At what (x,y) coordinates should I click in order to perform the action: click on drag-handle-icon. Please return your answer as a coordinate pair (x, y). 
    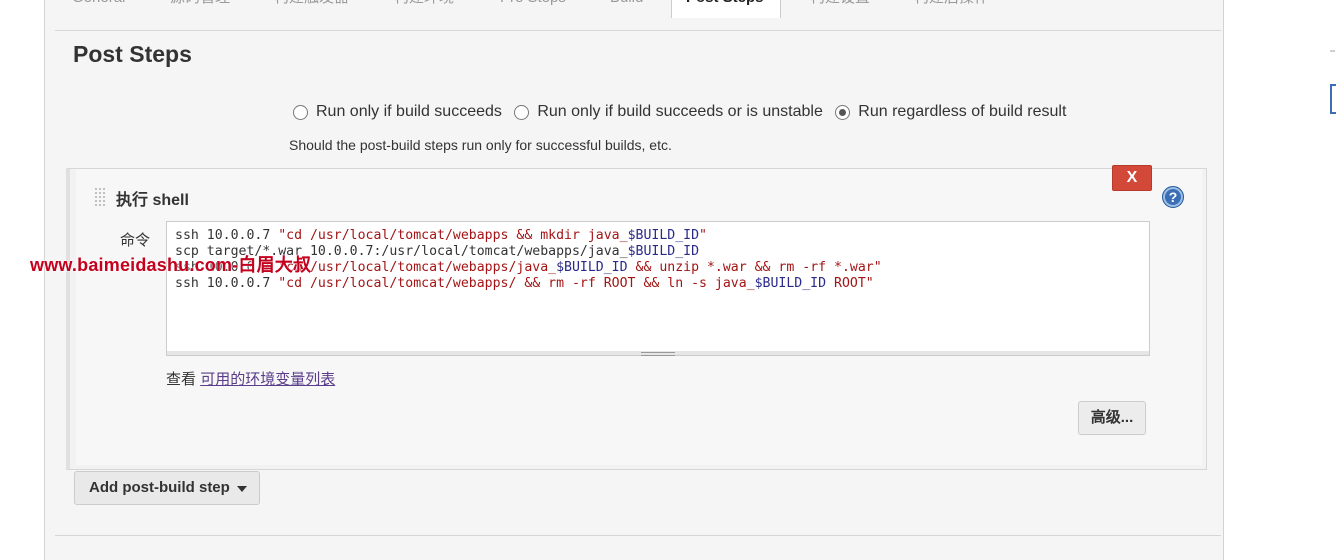
    Looking at the image, I should click on (100, 197).